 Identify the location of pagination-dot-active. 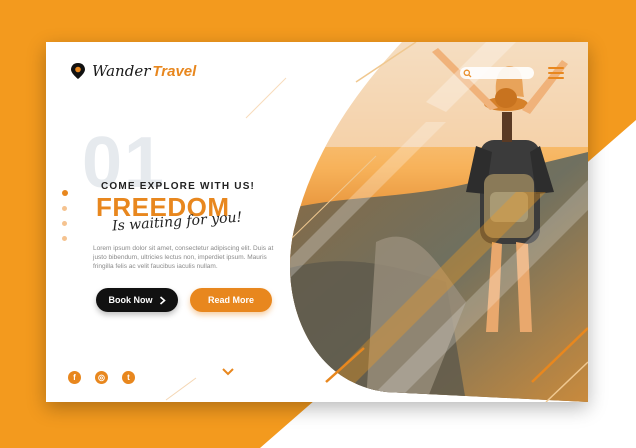
(65, 193).